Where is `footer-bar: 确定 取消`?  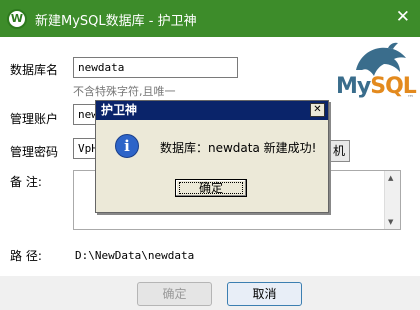
footer-bar: 确定 取消 is located at coordinates (210, 293).